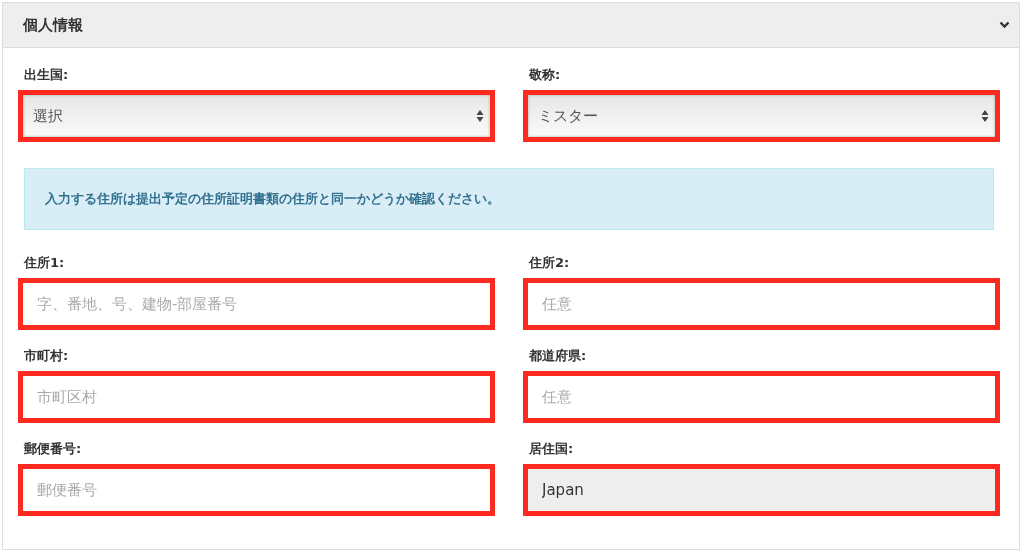  Describe the element at coordinates (256, 116) in the screenshot. I see `select-field: 選択` at that location.